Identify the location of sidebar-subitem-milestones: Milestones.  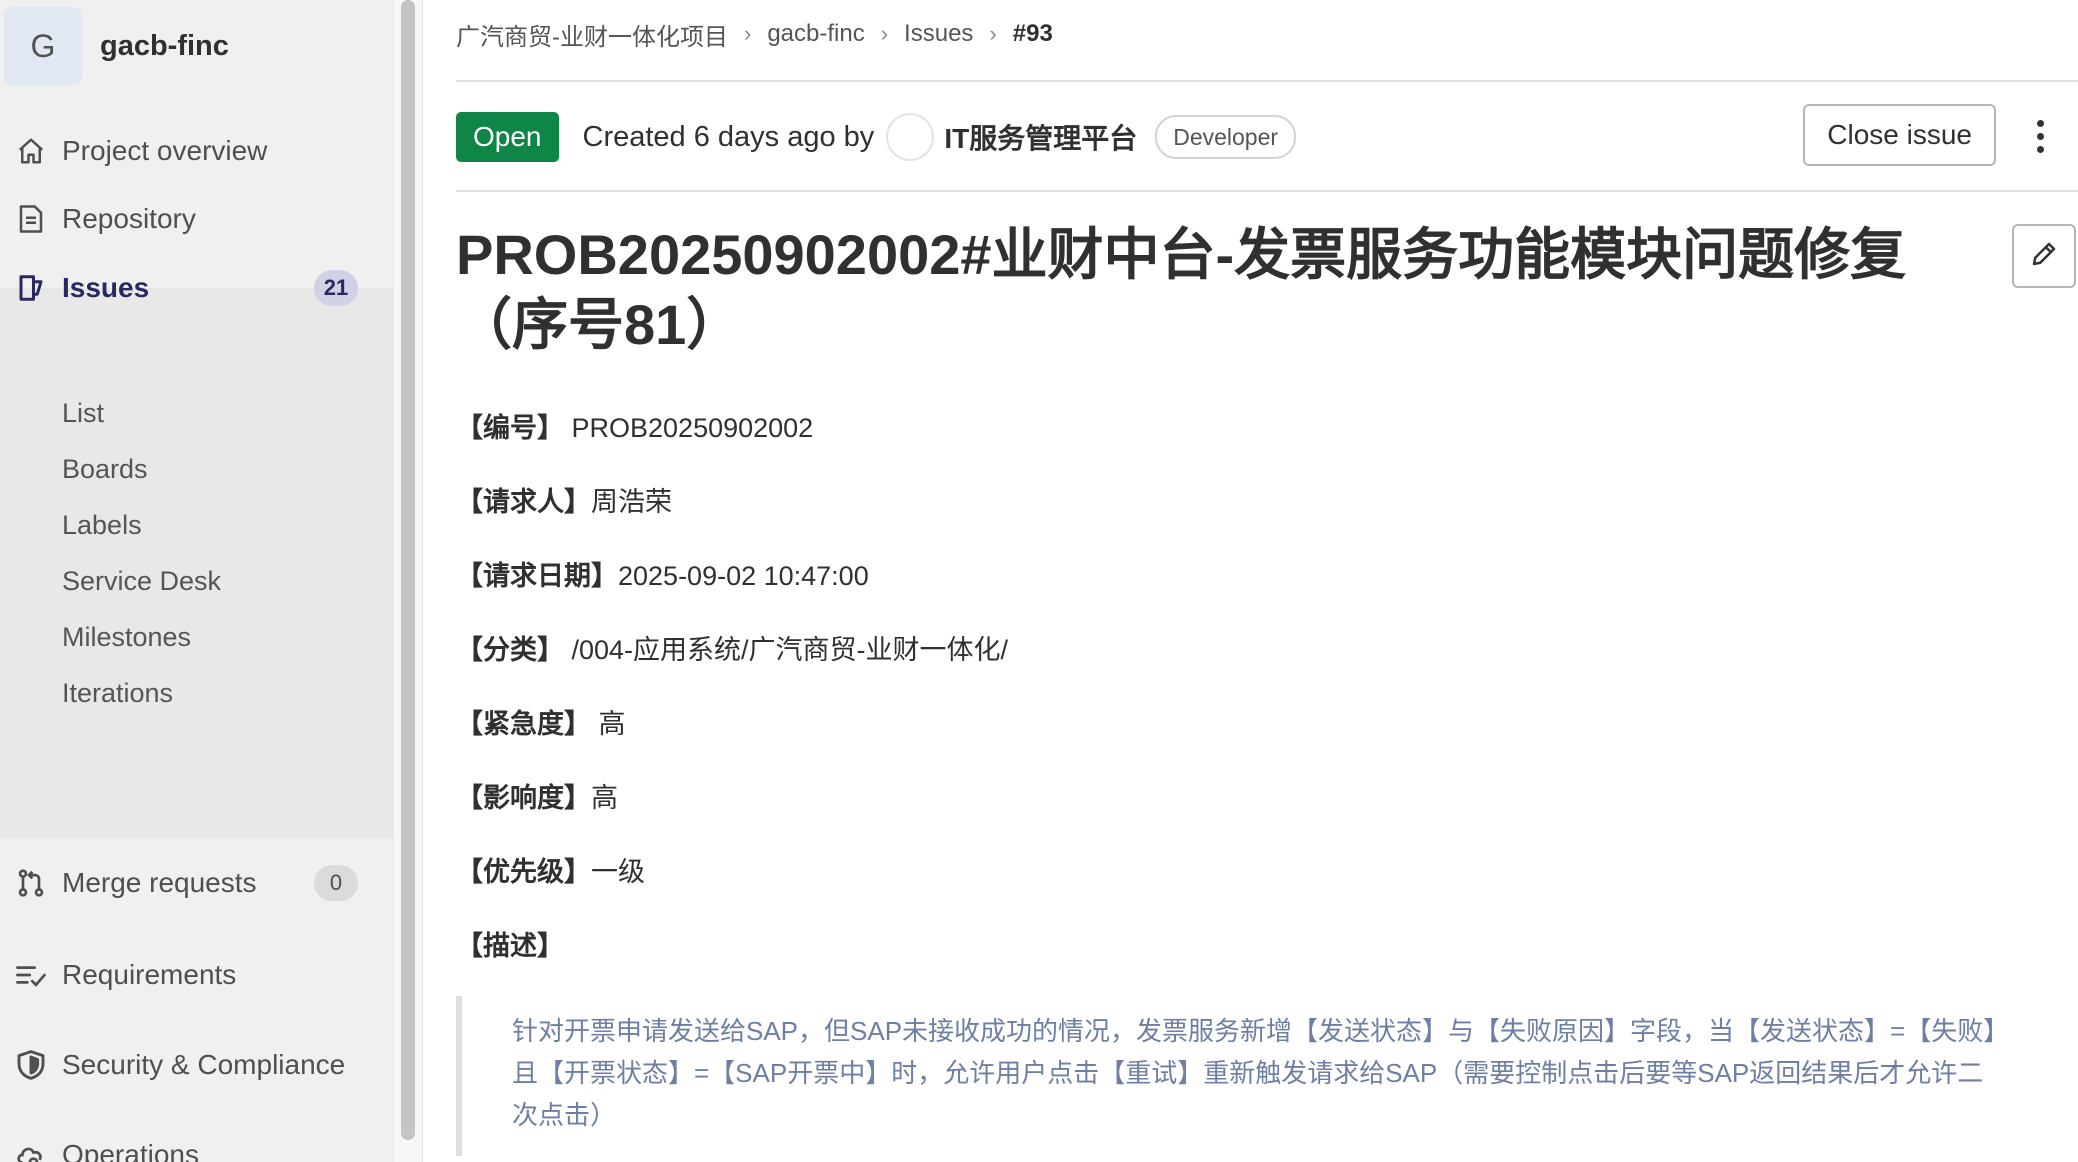
(126, 637).